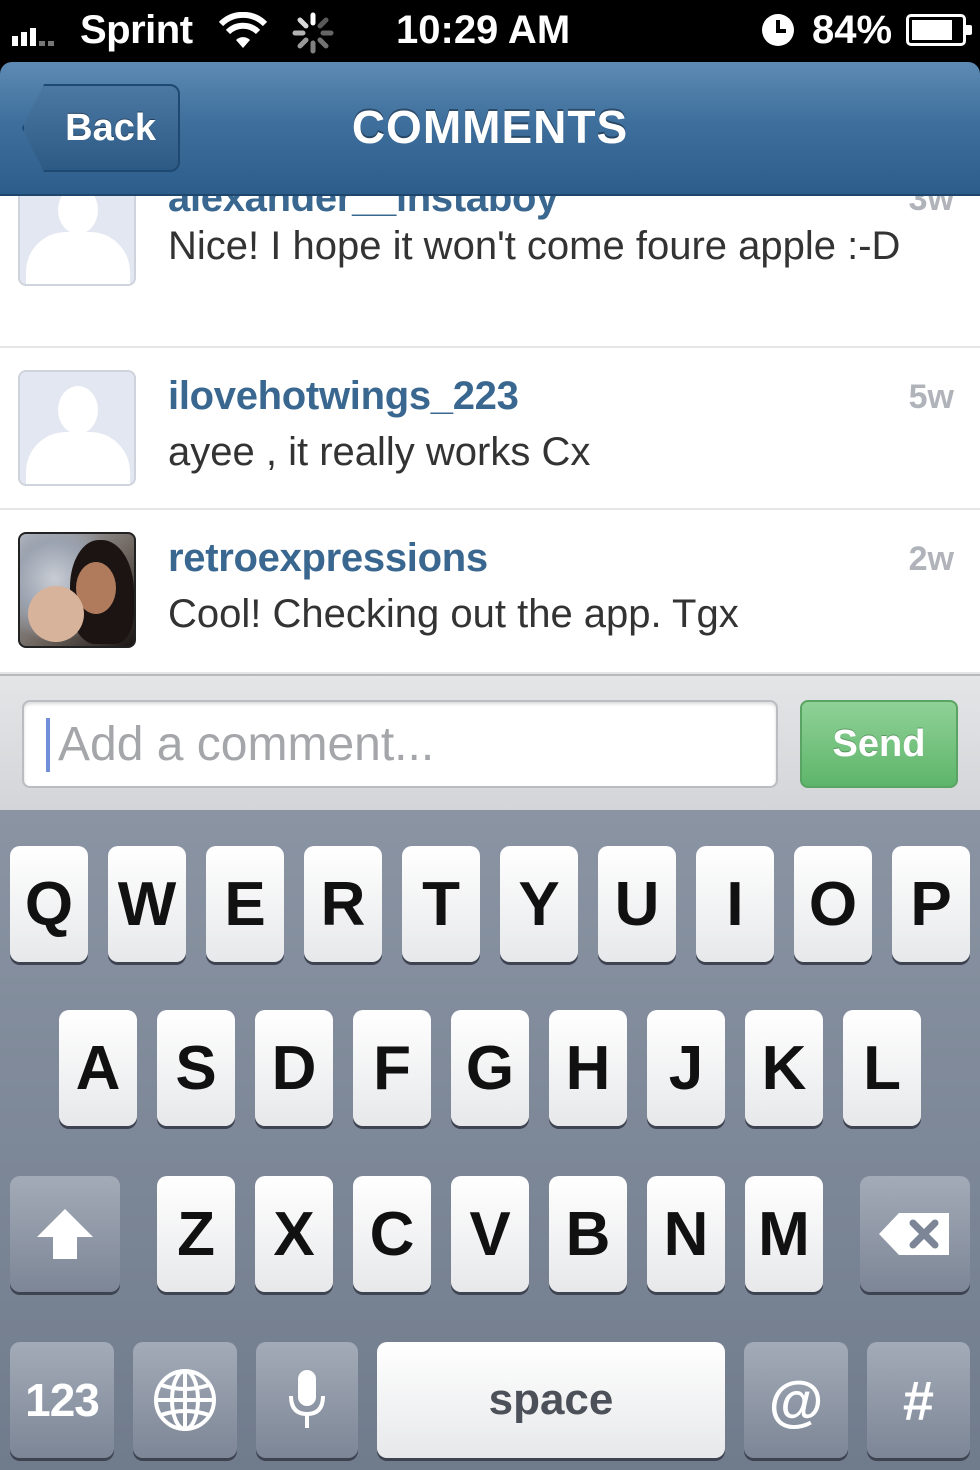 Image resolution: width=980 pixels, height=1470 pixels. Describe the element at coordinates (551, 1400) in the screenshot. I see `space-key: space` at that location.